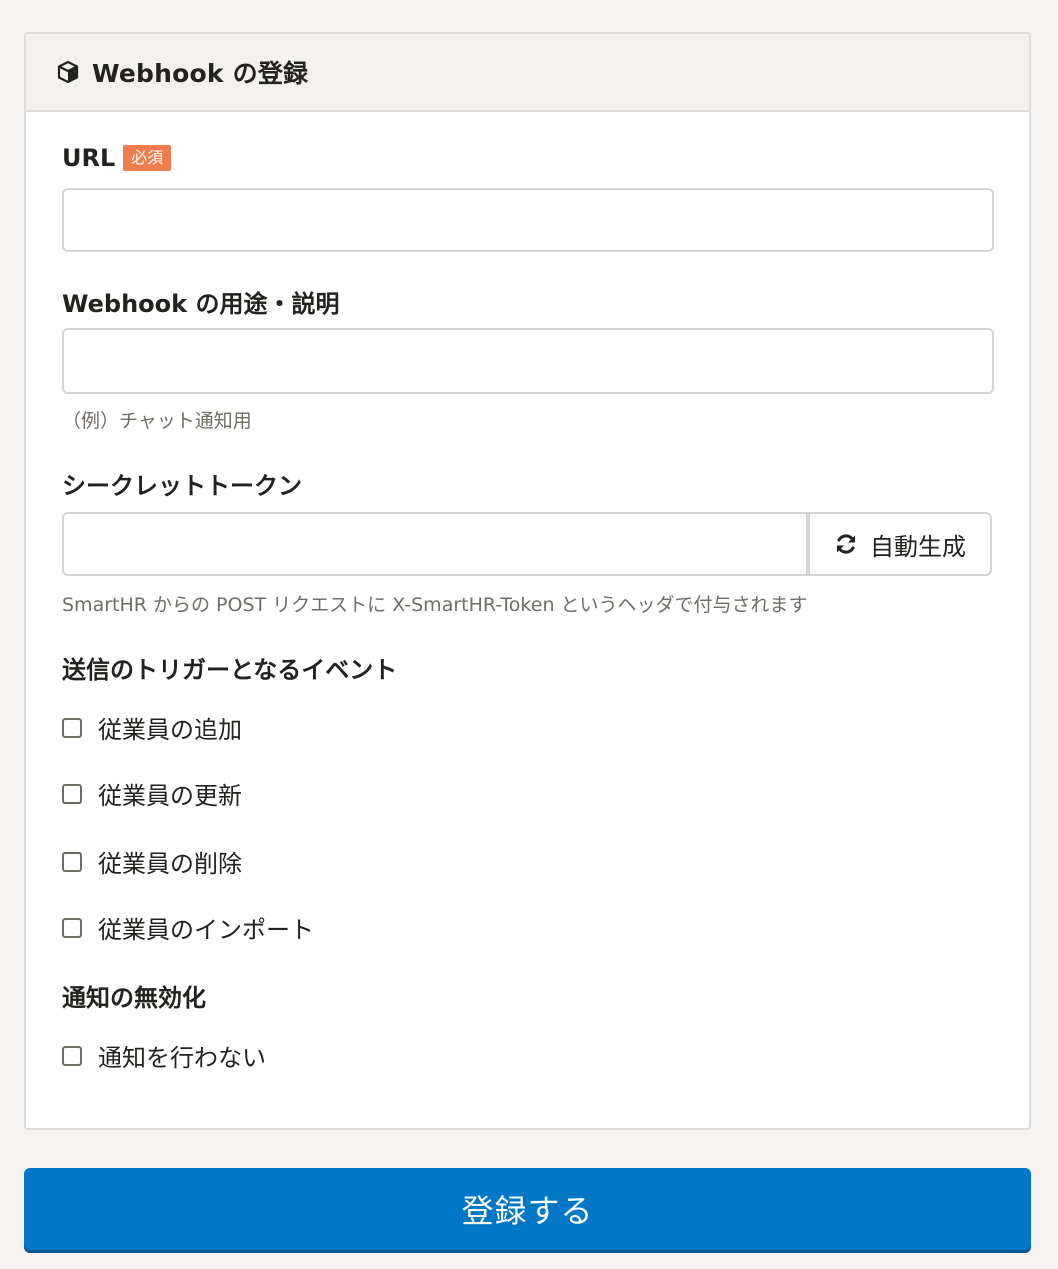 This screenshot has height=1269, width=1058. Describe the element at coordinates (147, 158) in the screenshot. I see `required-badge: 必須` at that location.